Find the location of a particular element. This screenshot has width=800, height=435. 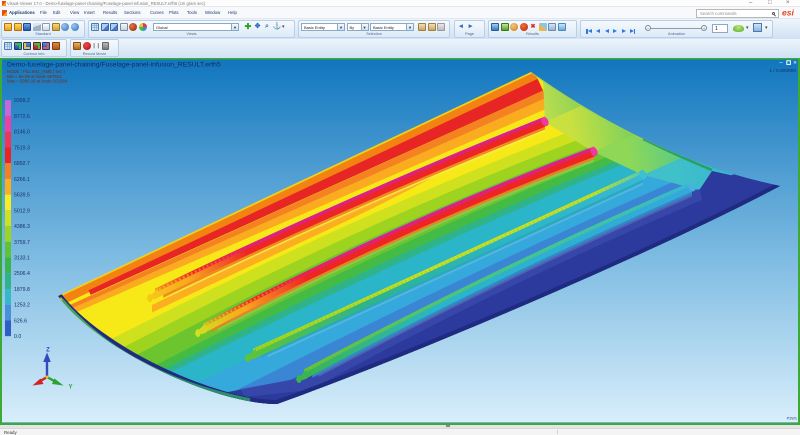

svg-text: 5012.9 is located at coordinates (22, 211).